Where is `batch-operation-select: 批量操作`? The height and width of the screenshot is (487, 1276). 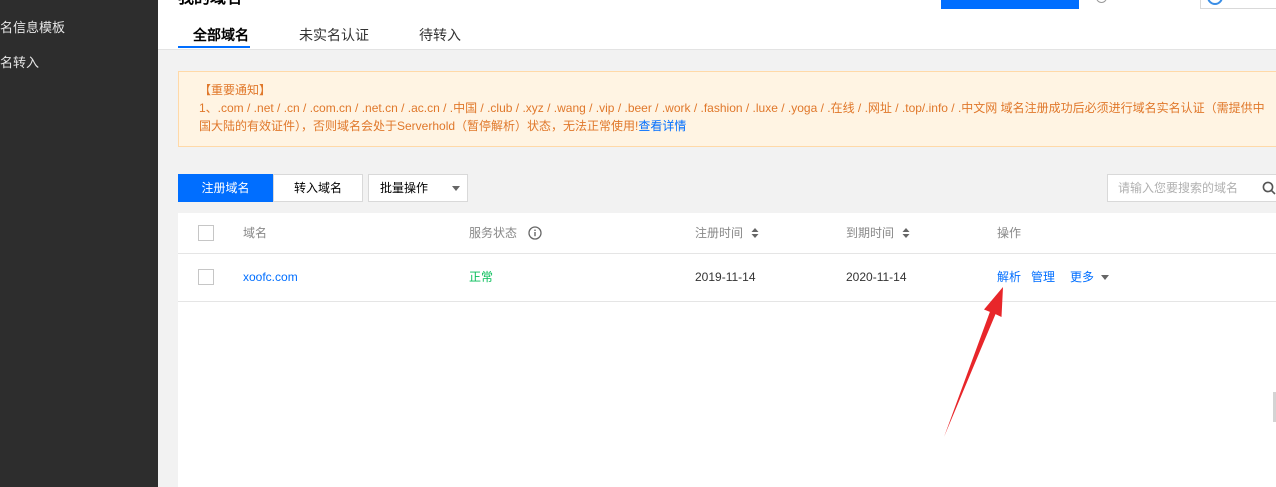
batch-operation-select: 批量操作 is located at coordinates (418, 188).